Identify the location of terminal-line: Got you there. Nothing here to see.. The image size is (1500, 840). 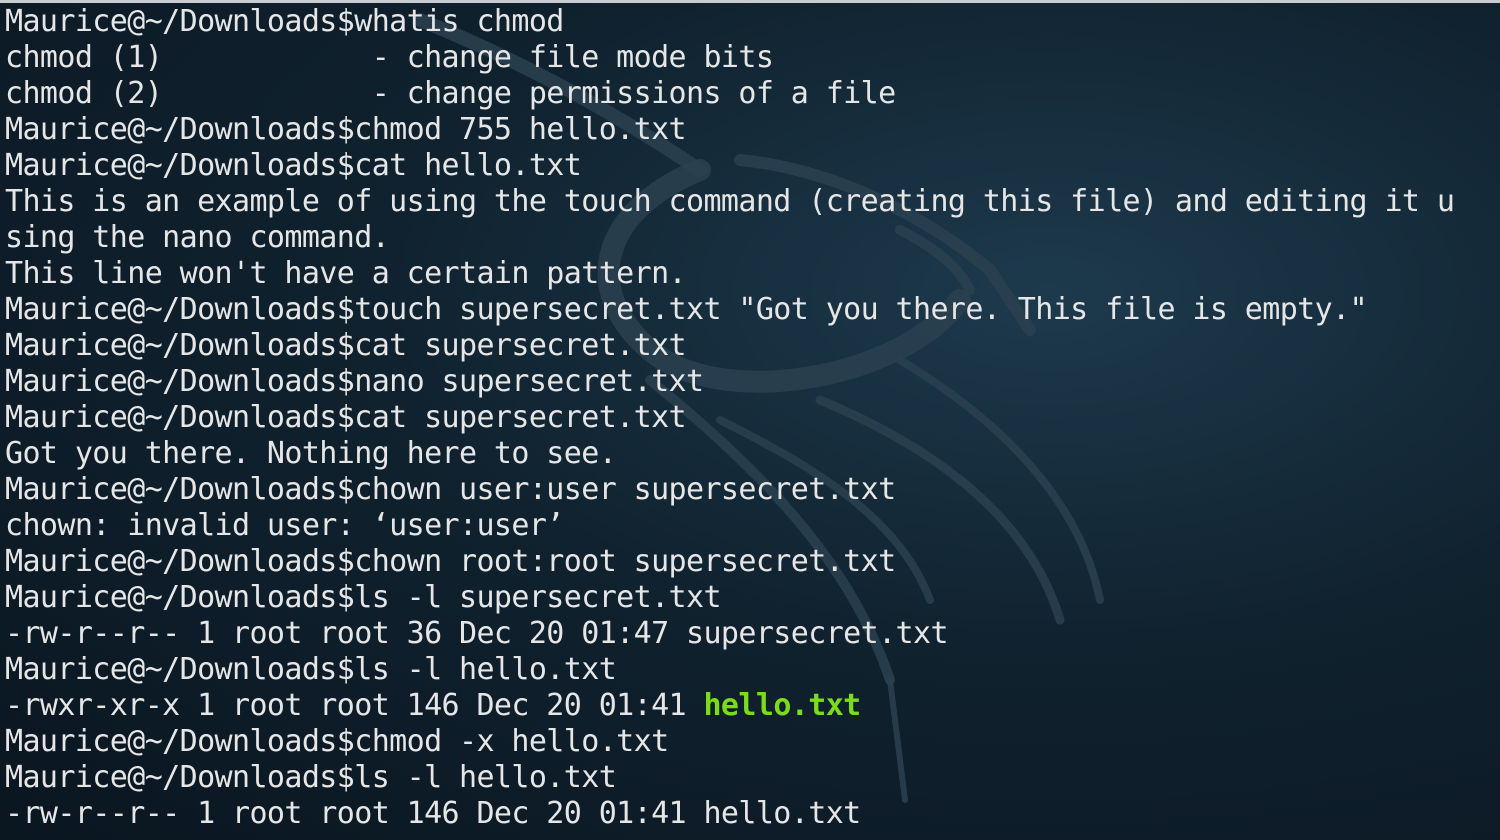
(311, 453).